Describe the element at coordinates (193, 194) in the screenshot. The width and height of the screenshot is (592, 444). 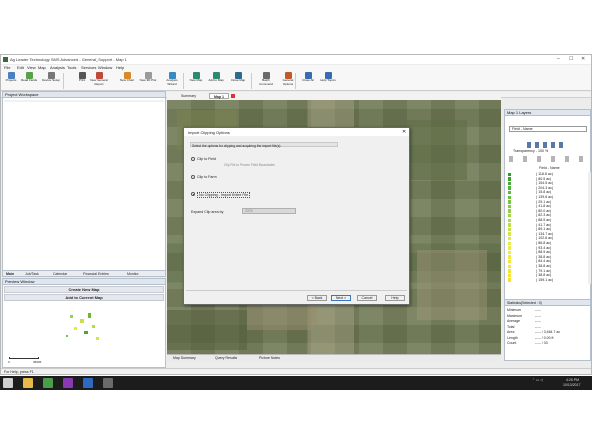
I see `radio-no-clipping` at that location.